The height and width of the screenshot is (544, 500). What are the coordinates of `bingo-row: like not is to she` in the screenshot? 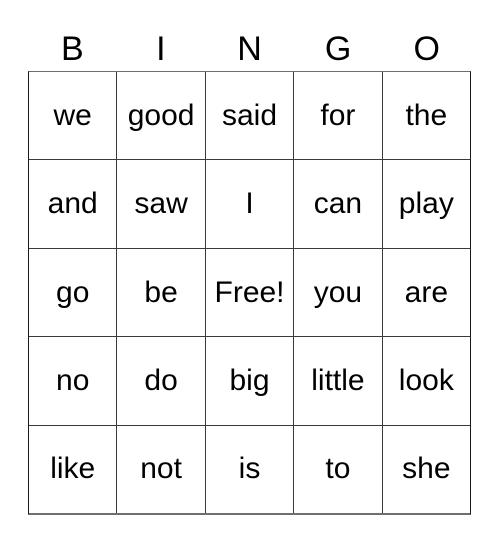 It's located at (250, 469).